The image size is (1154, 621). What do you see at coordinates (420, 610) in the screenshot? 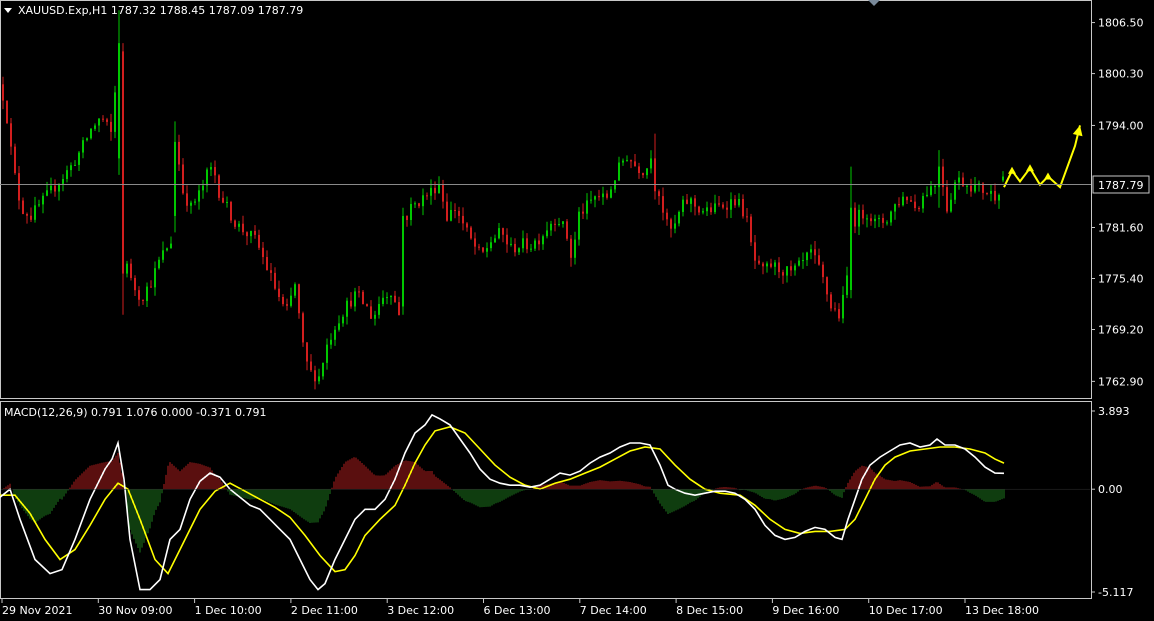
I see `time-tick-label: 3 Dec 12:00` at bounding box center [420, 610].